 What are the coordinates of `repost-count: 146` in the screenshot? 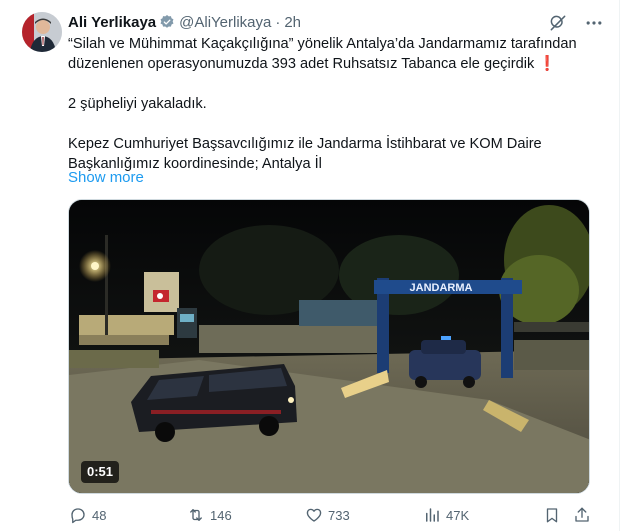 It's located at (221, 515).